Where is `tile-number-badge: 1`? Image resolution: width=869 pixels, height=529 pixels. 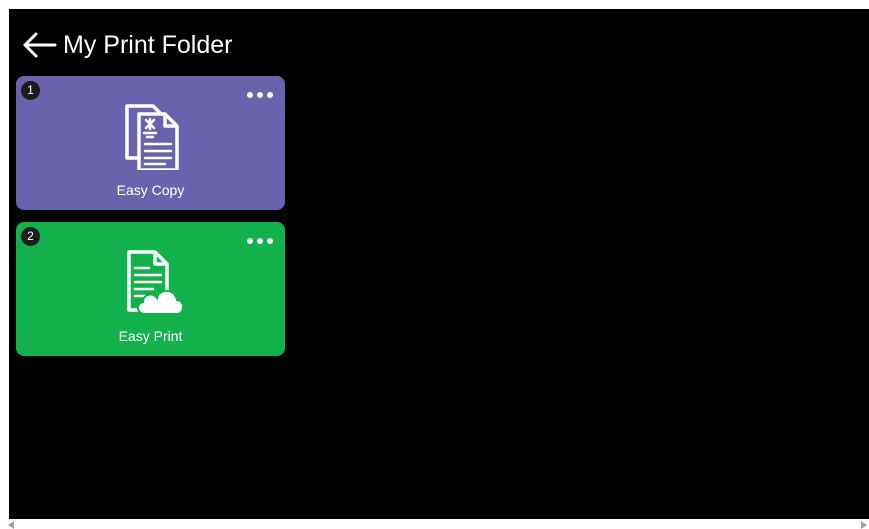 tile-number-badge: 1 is located at coordinates (30, 90).